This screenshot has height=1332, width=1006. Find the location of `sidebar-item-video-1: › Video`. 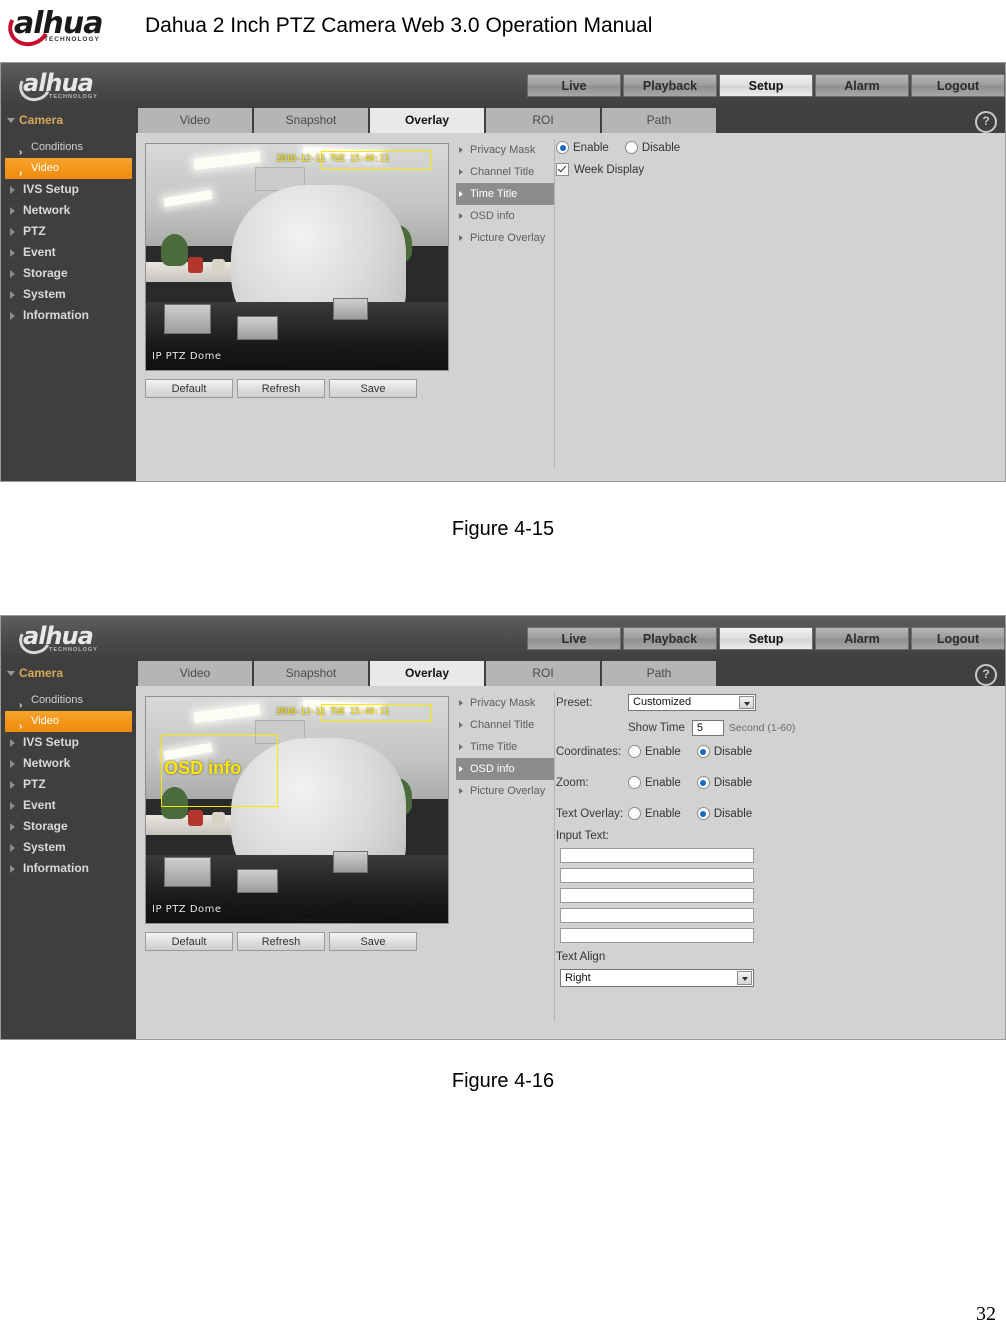

sidebar-item-video-1: › Video is located at coordinates (68, 168).